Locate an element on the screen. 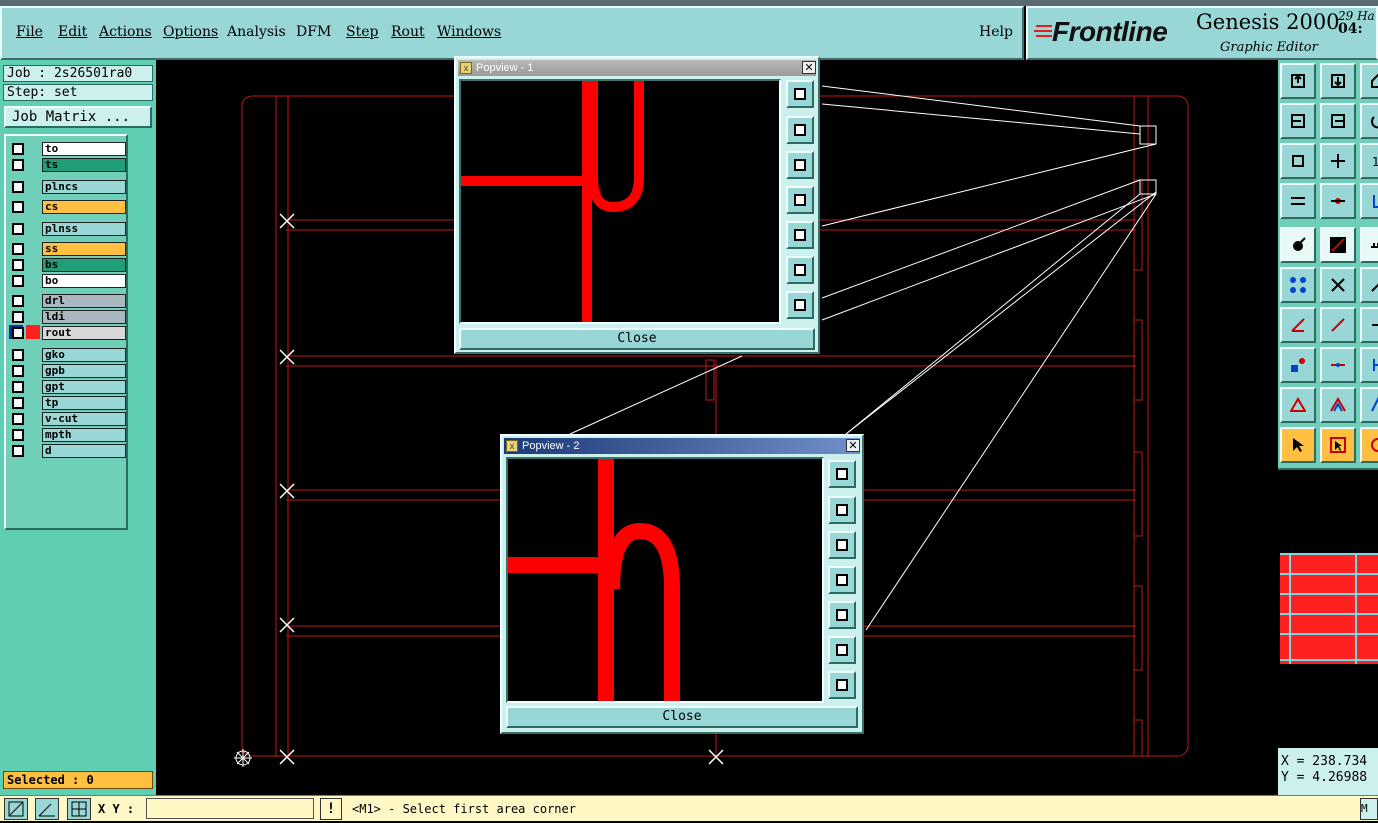 This screenshot has height=823, width=1378. menu-rout: Rout is located at coordinates (408, 32).